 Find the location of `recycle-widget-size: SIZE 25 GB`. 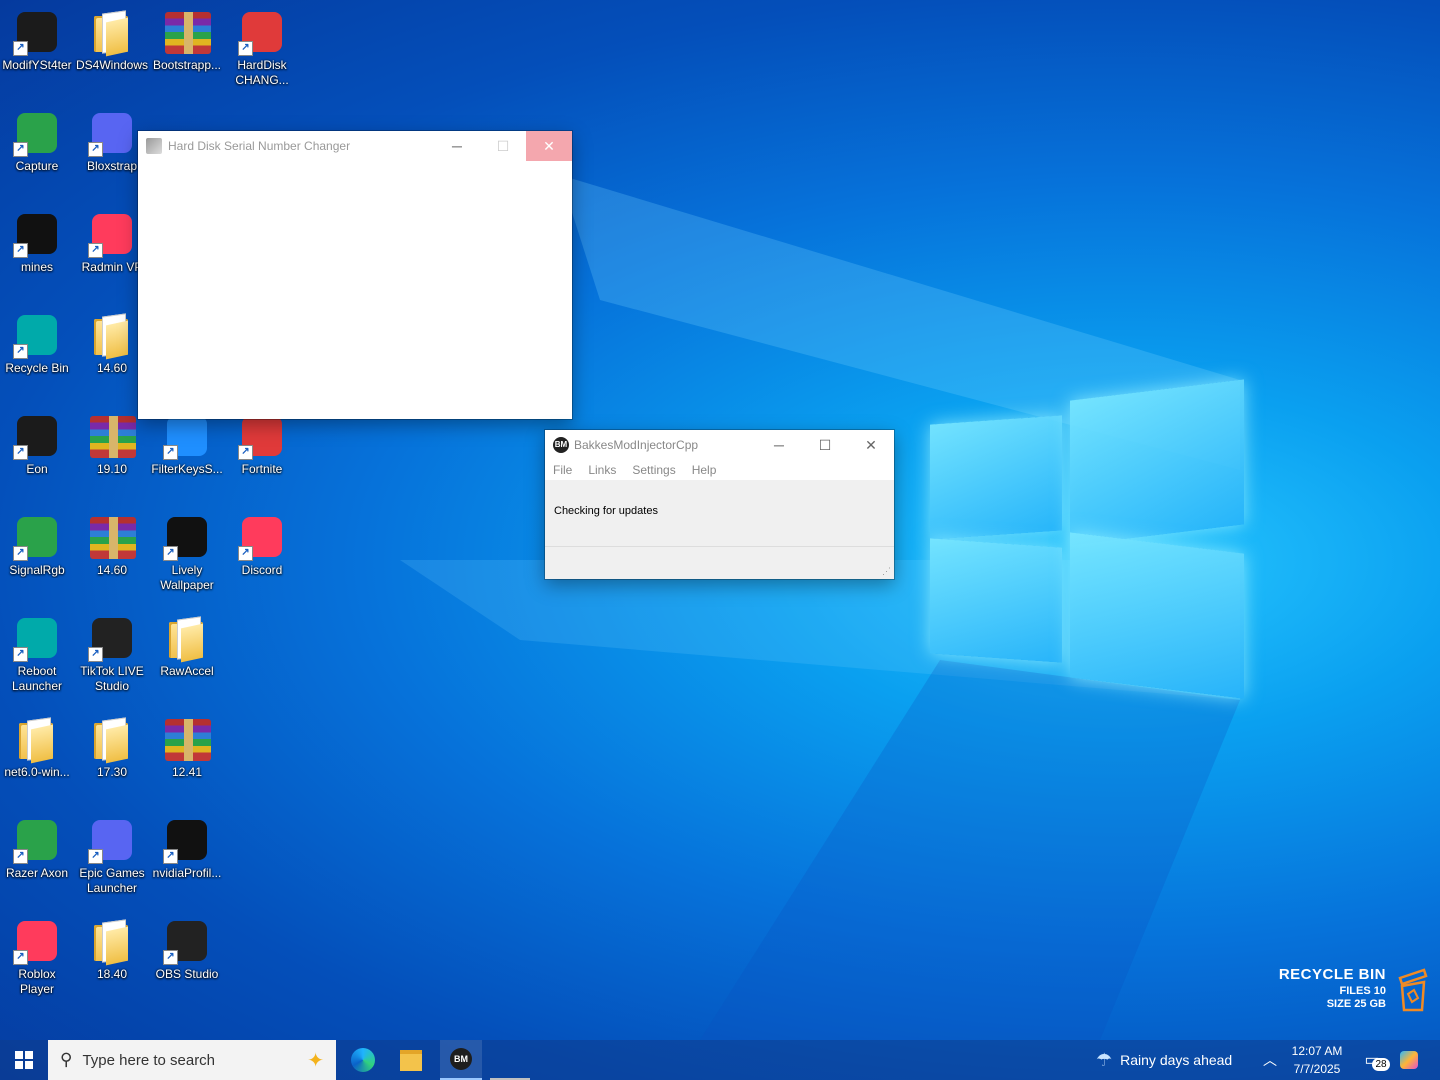

recycle-widget-size: SIZE 25 GB is located at coordinates (1356, 1004).